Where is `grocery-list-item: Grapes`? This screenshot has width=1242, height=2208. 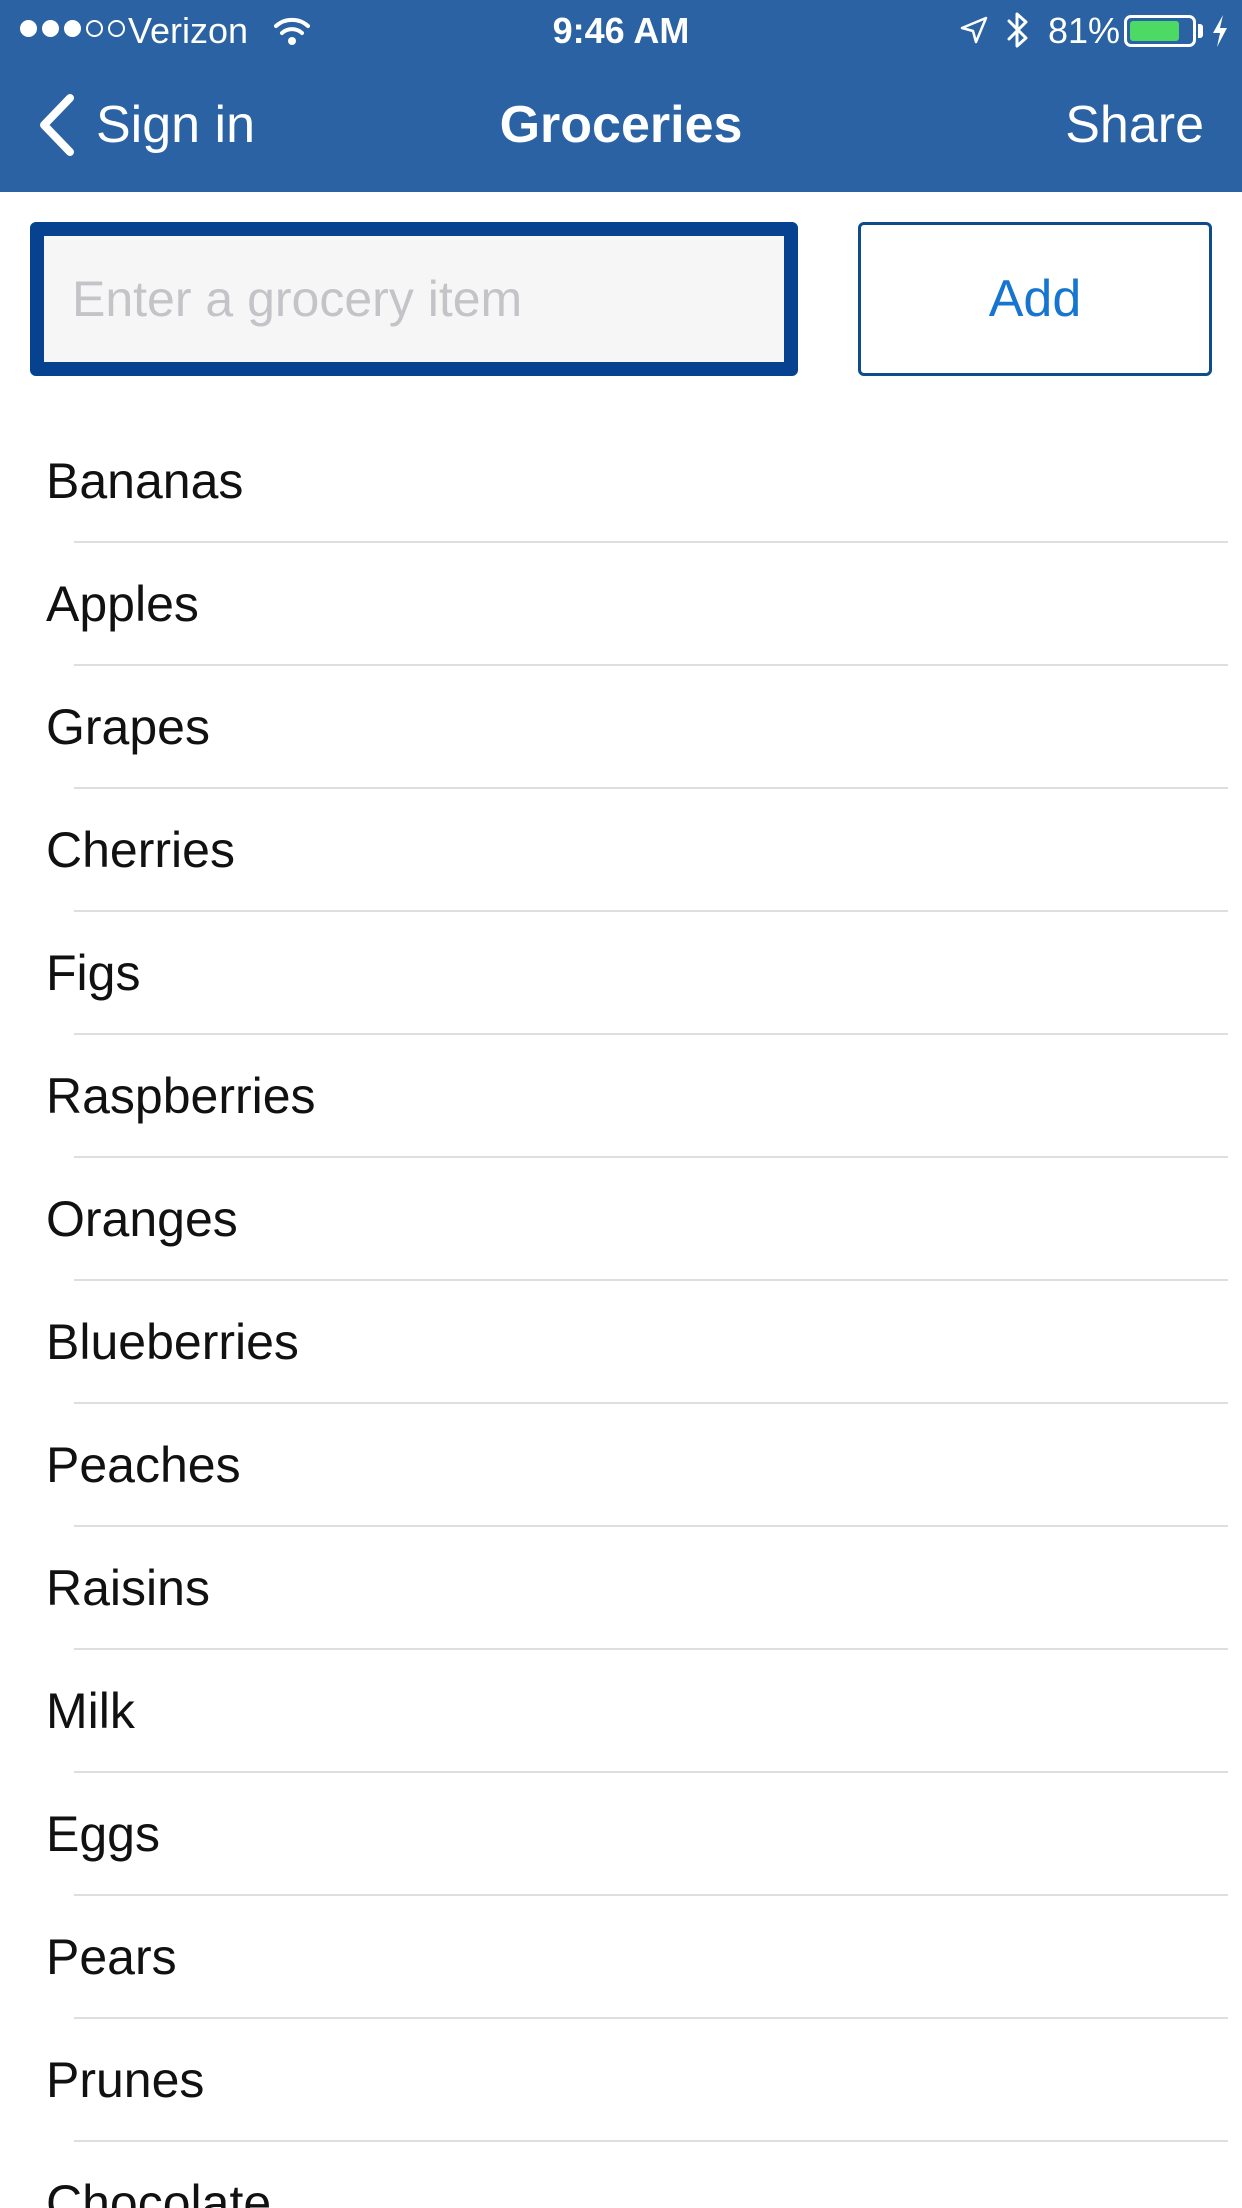 grocery-list-item: Grapes is located at coordinates (621, 727).